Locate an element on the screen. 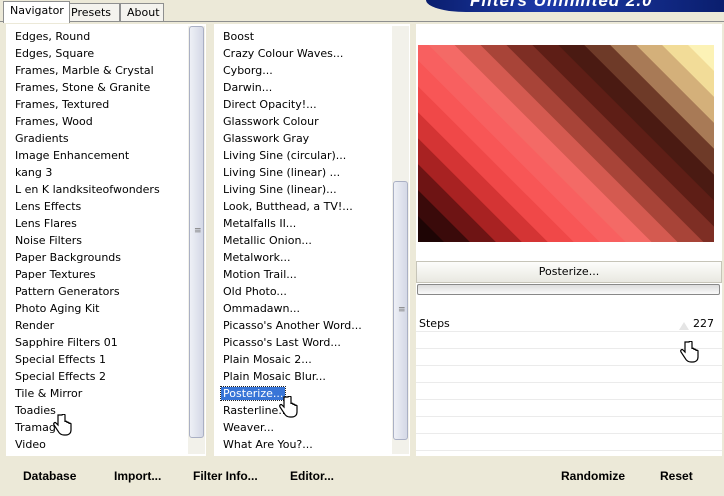 The image size is (724, 496). category-item: Tramages is located at coordinates (106, 427).